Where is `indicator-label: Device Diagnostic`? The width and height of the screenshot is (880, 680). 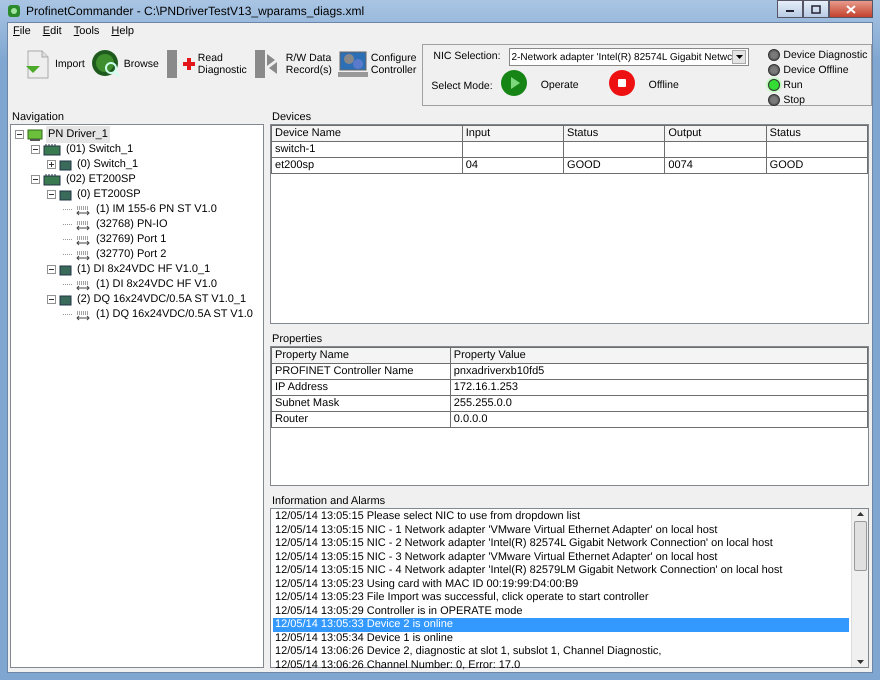
indicator-label: Device Diagnostic is located at coordinates (825, 55).